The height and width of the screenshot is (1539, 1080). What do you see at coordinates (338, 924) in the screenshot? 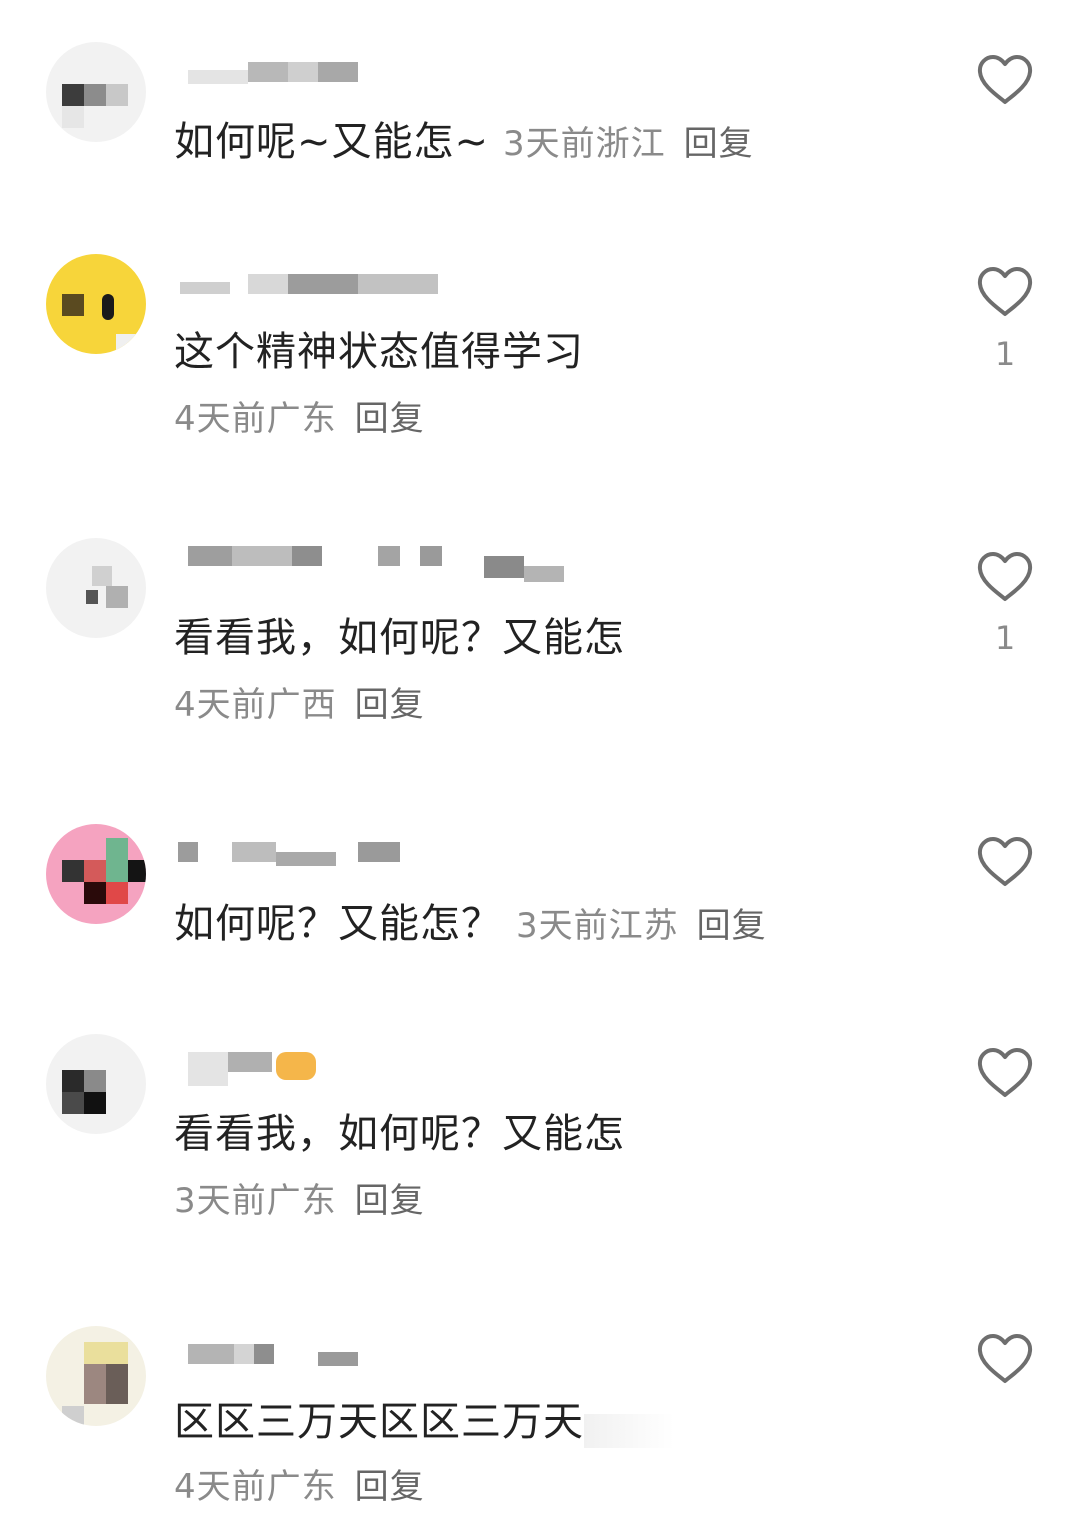
I see `comment-text: 如何呢？又能怎？` at bounding box center [338, 924].